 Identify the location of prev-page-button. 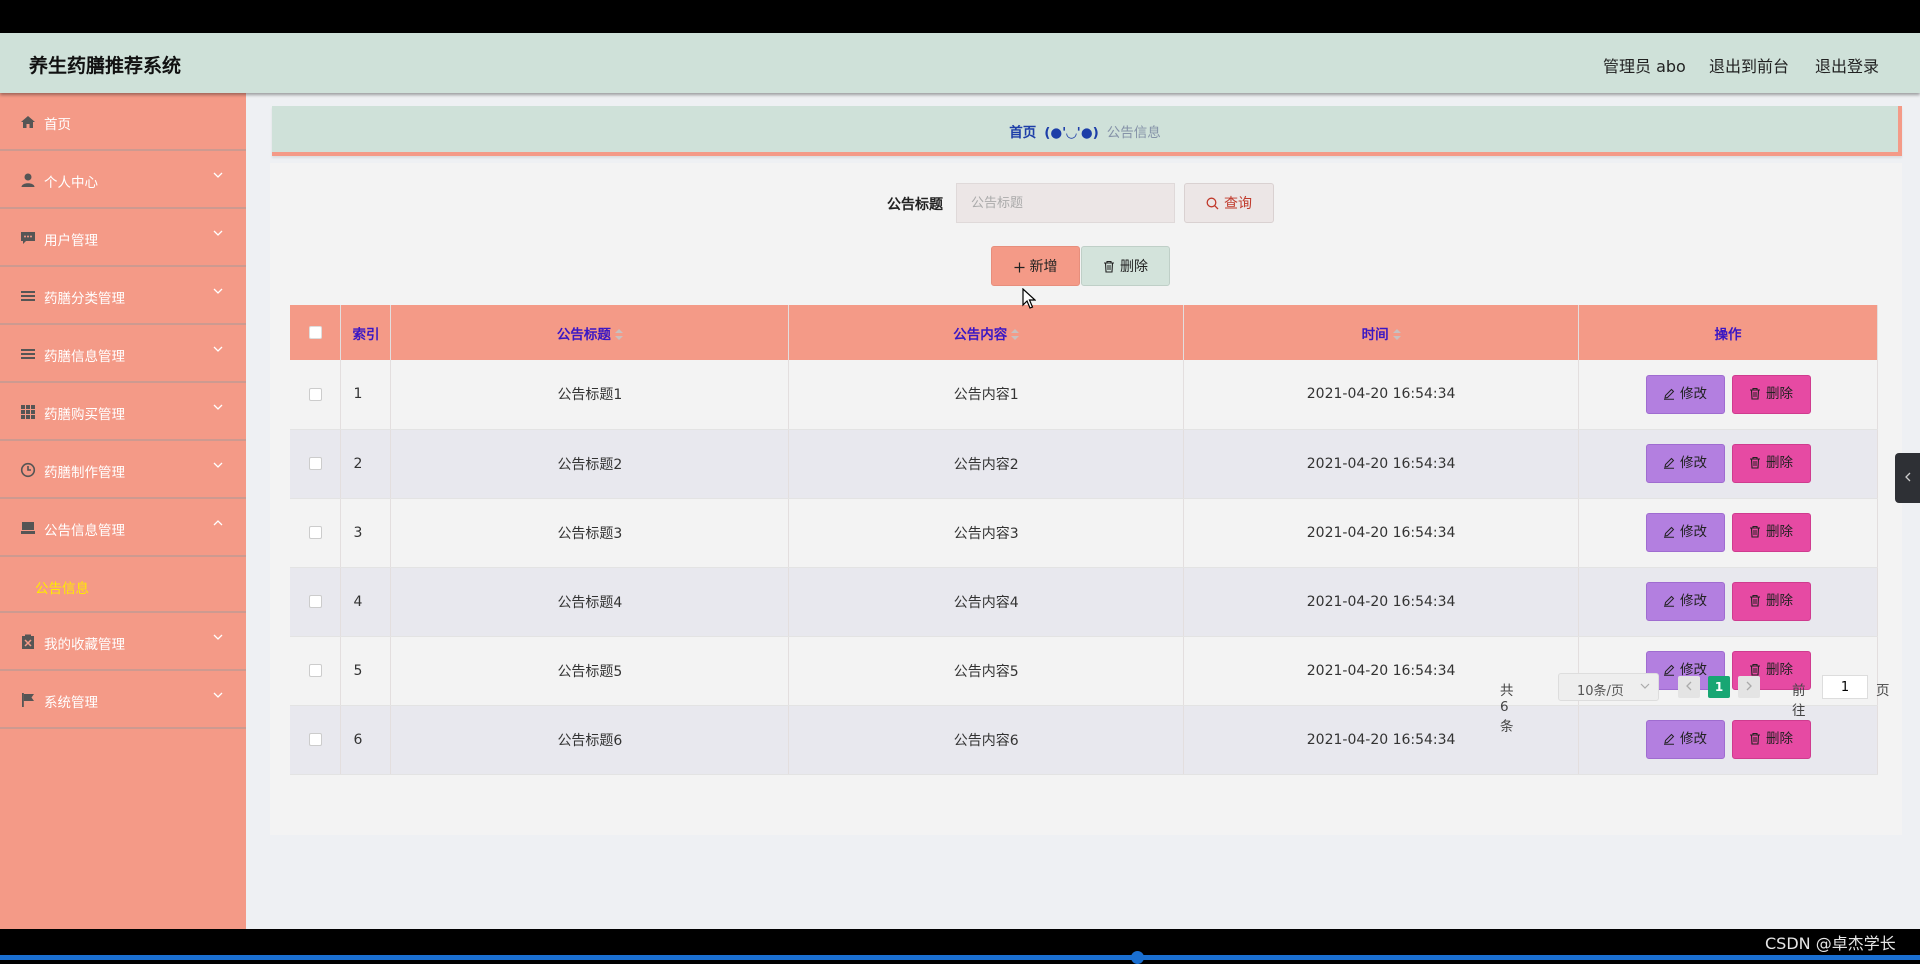
(1689, 687).